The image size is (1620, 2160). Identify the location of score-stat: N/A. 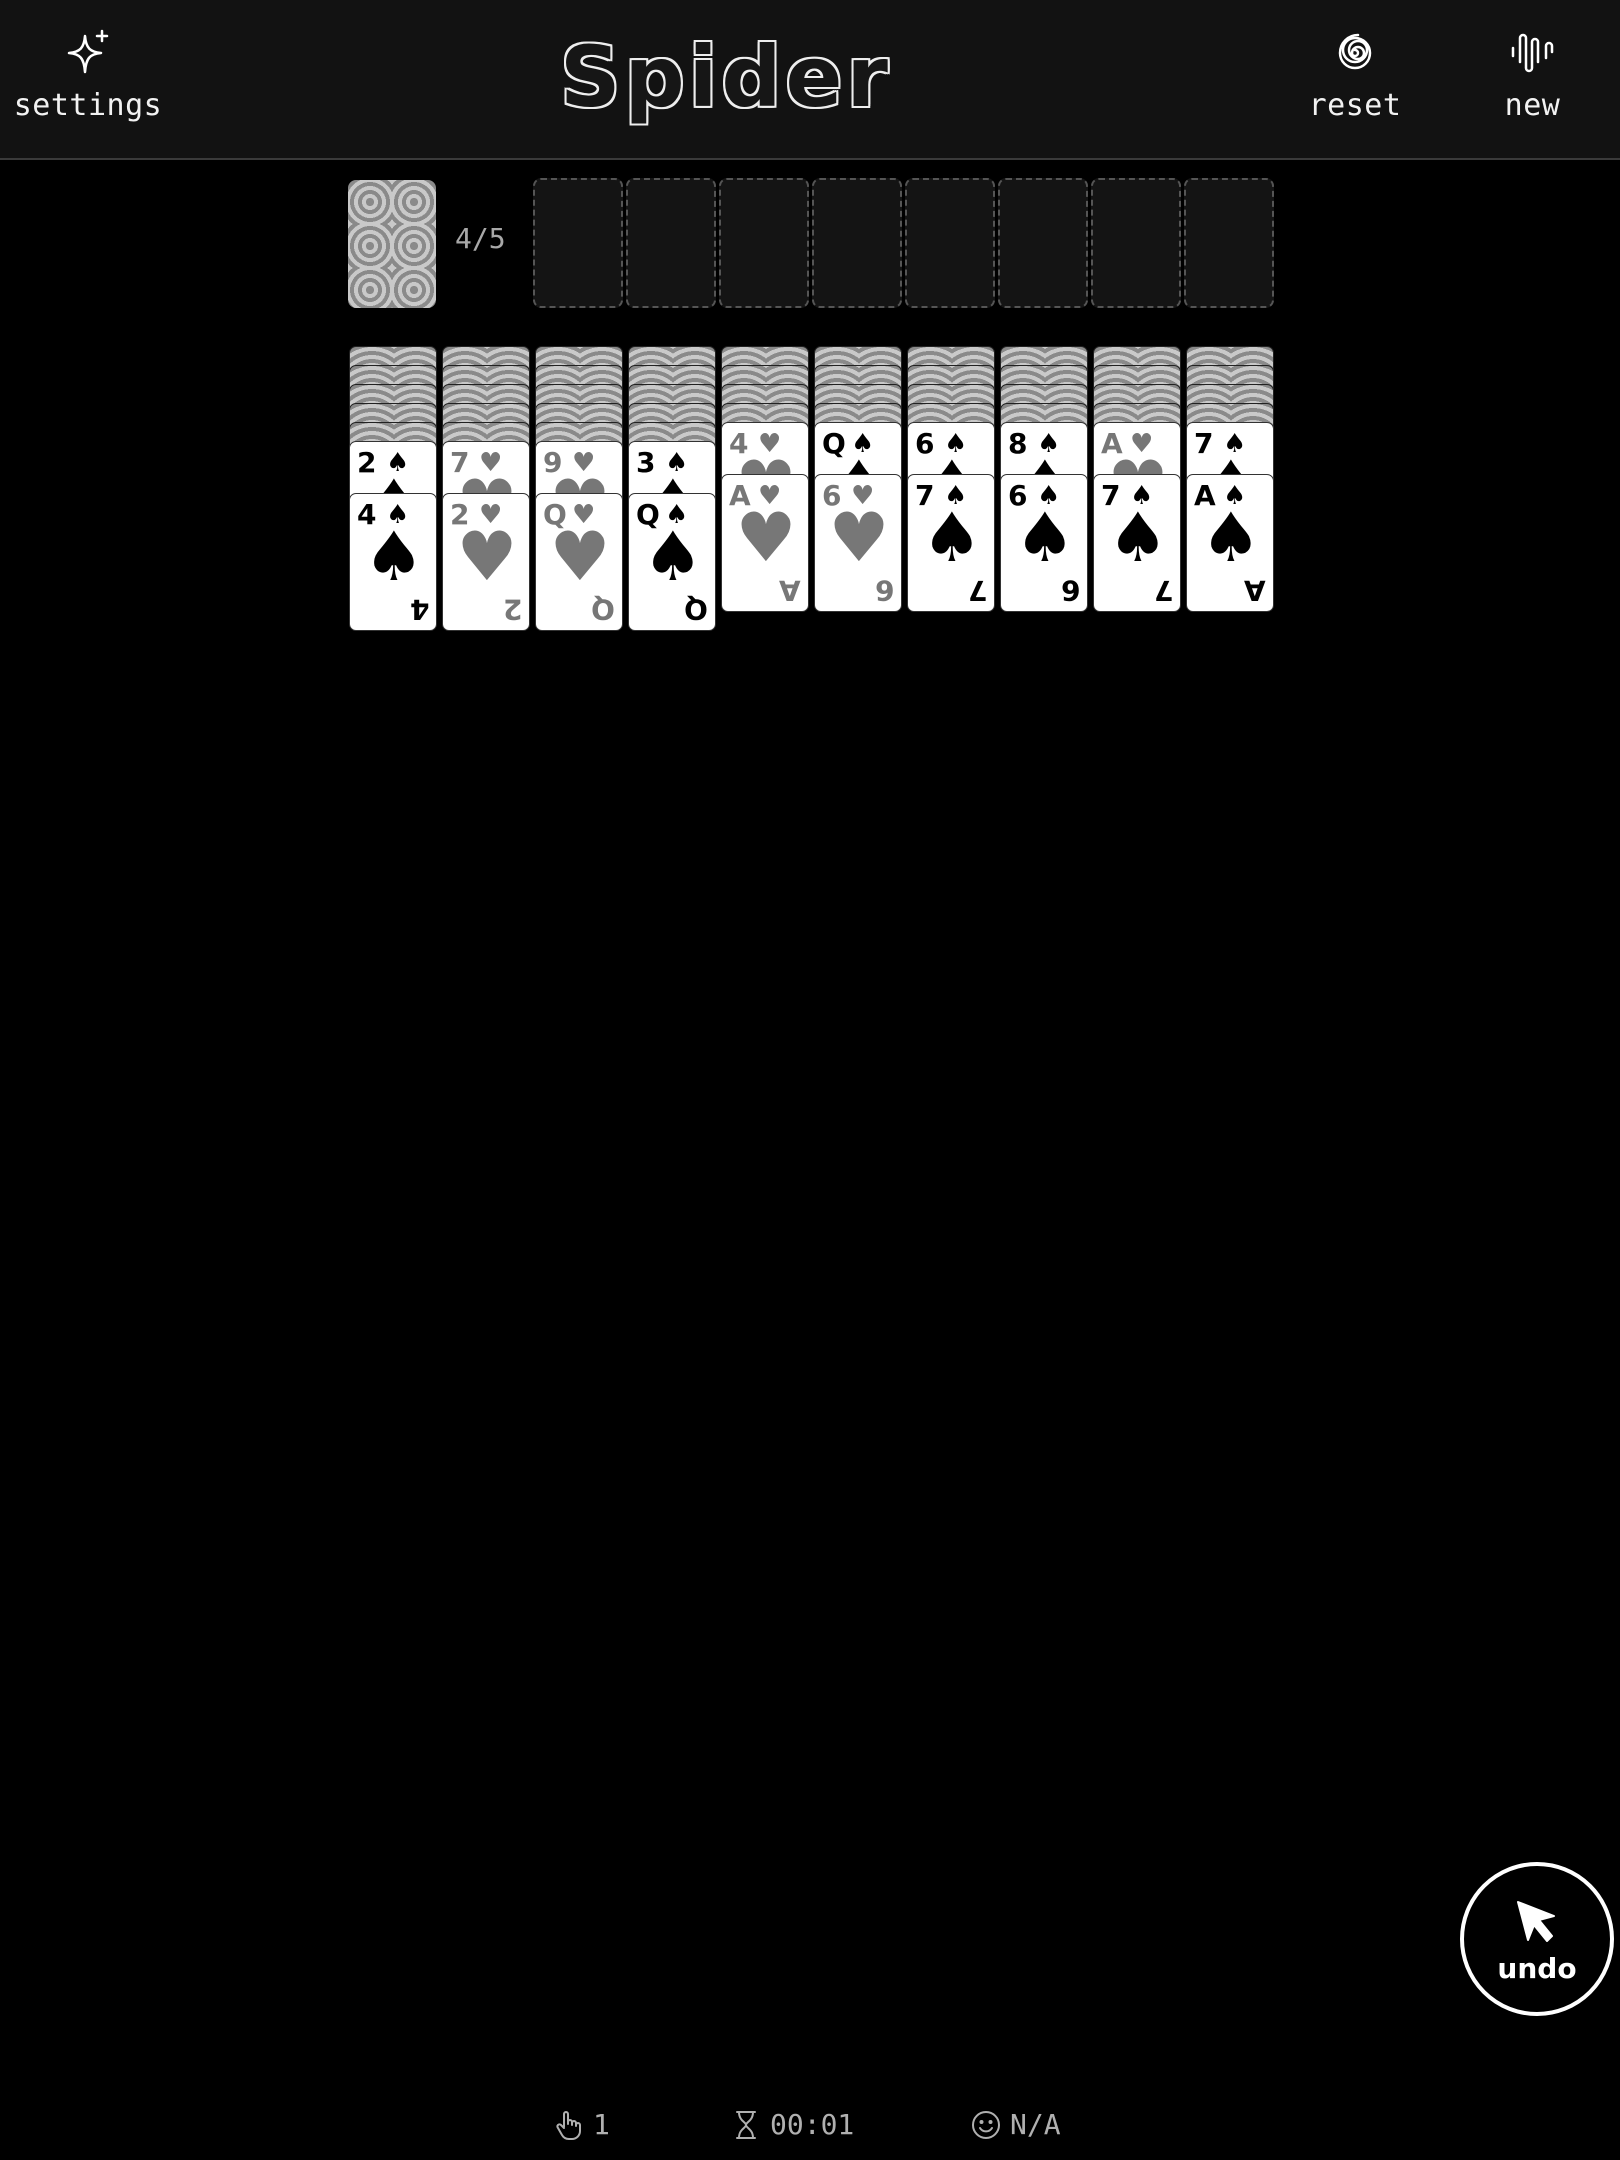
(1015, 2124).